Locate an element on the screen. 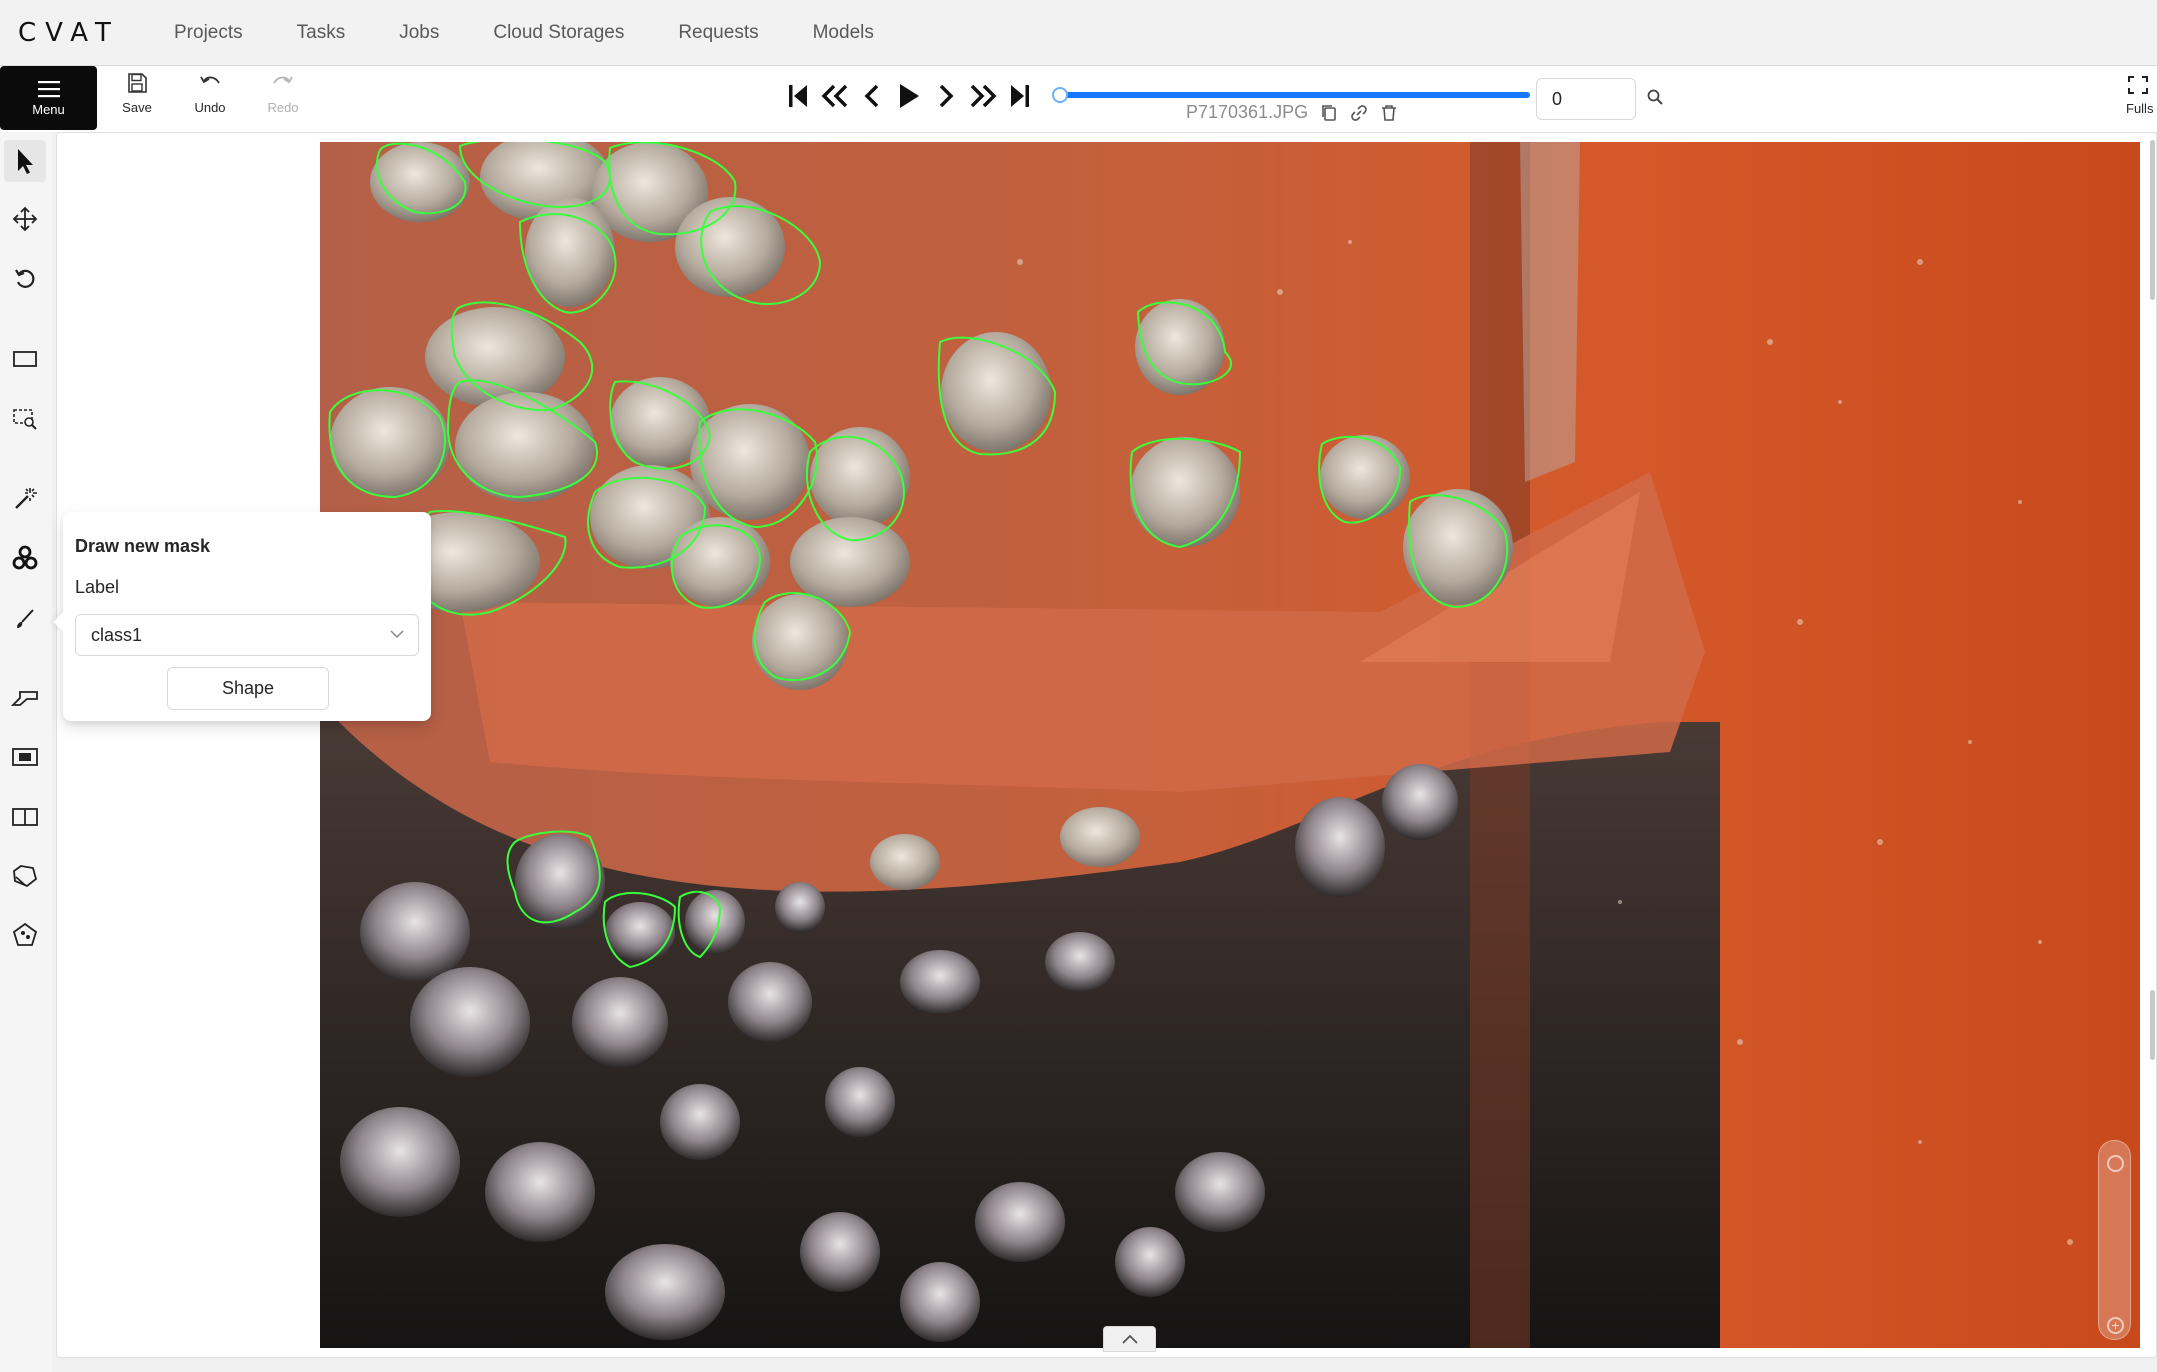 This screenshot has height=1372, width=2157. cursor-tool is located at coordinates (25, 161).